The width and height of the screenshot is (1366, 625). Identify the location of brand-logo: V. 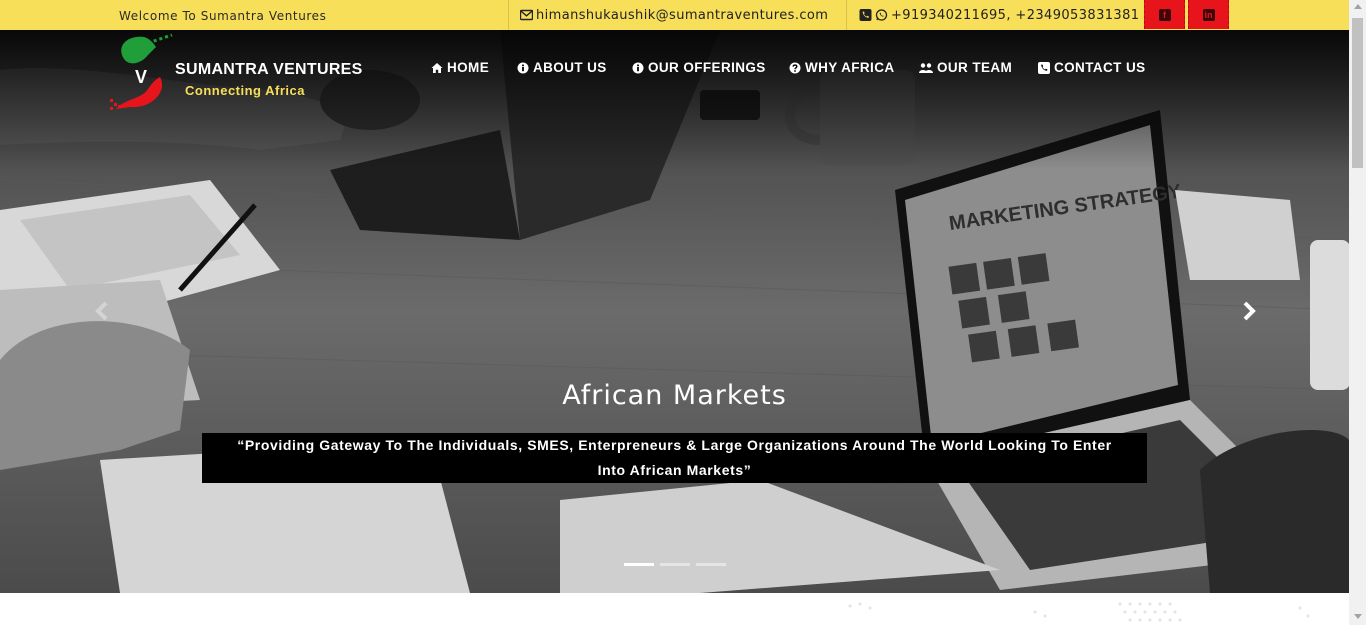
(141, 74).